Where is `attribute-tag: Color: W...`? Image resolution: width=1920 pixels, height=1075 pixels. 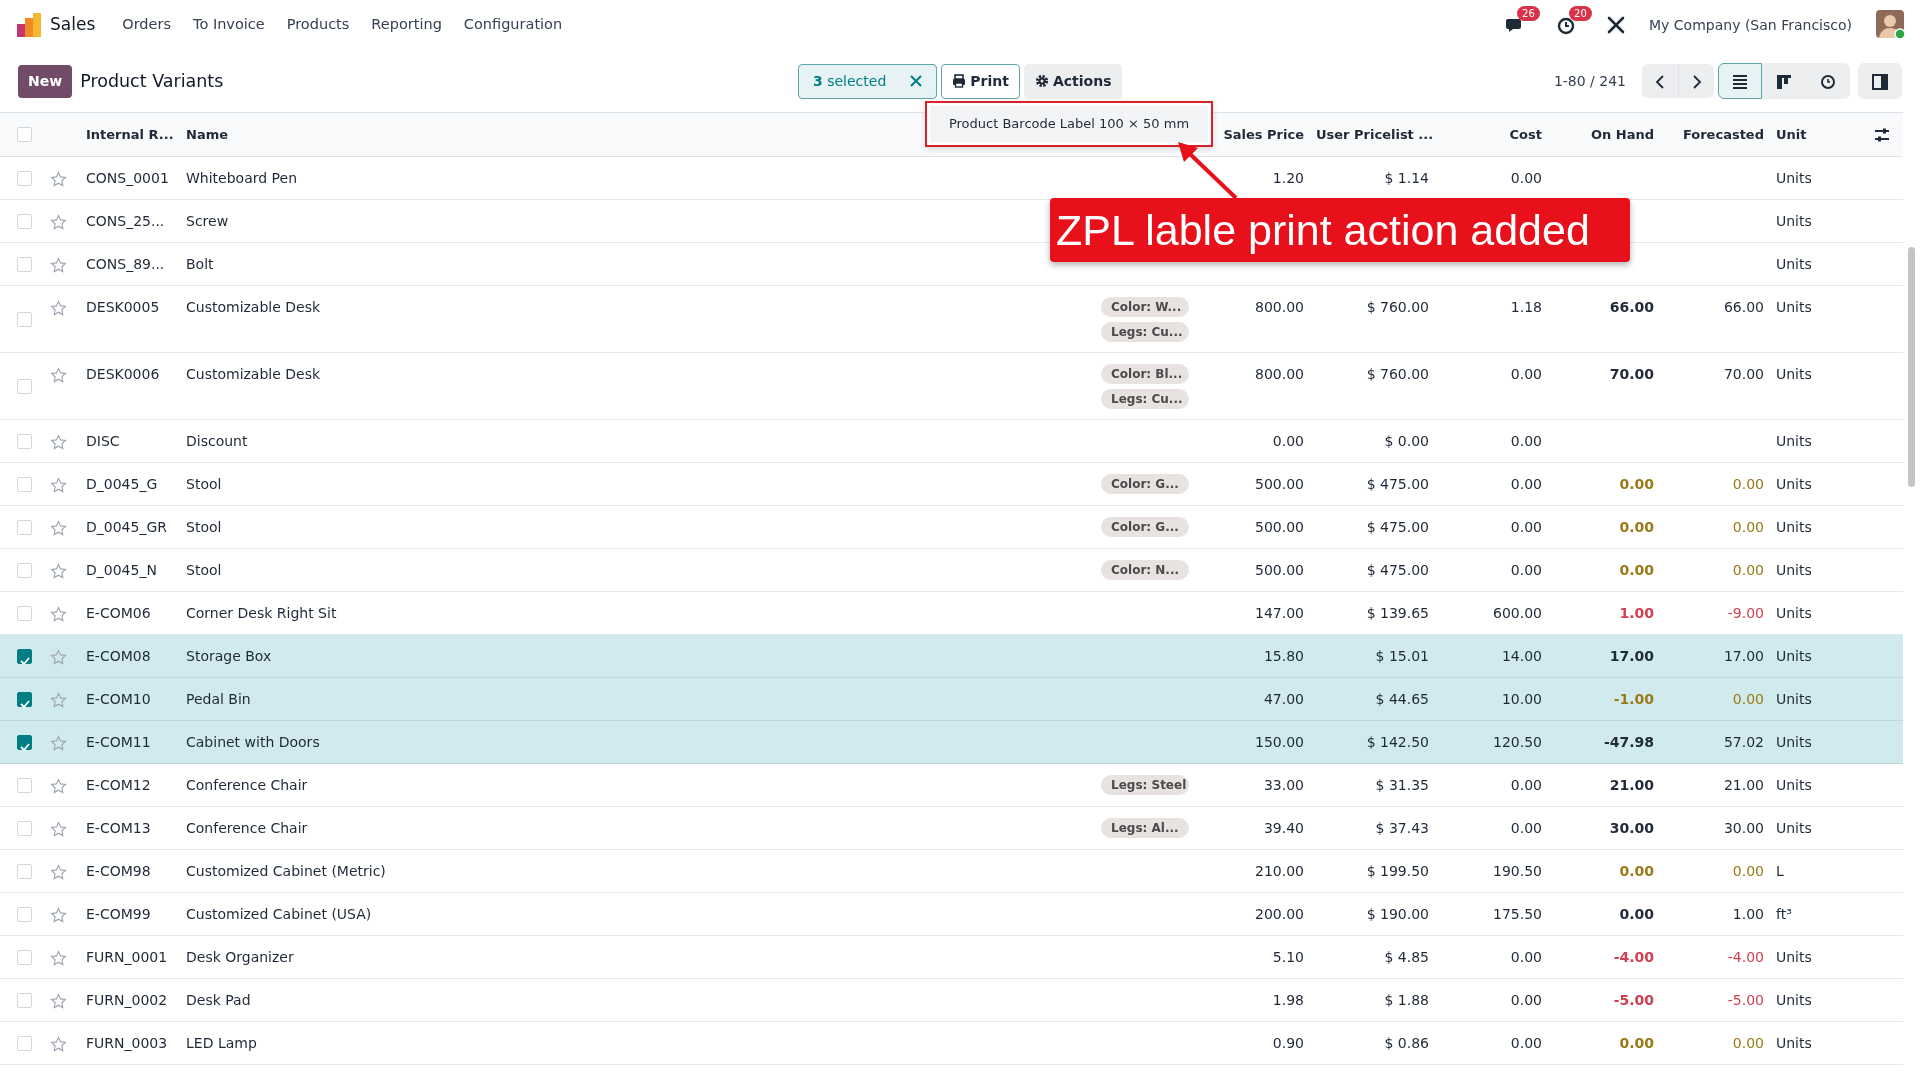 attribute-tag: Color: W... is located at coordinates (1145, 307).